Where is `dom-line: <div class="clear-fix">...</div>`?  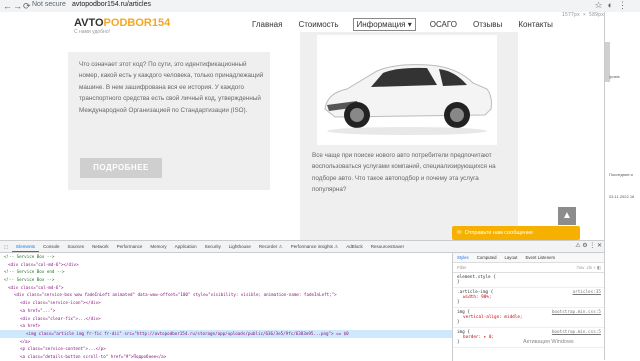 dom-line: <div class="clear-fix">...</div> is located at coordinates (226, 319).